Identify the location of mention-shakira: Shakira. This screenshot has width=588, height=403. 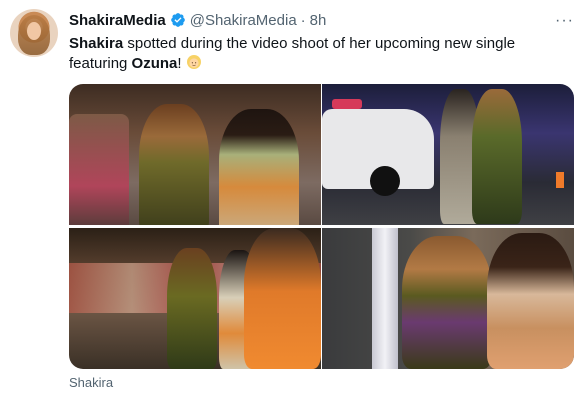
(96, 43).